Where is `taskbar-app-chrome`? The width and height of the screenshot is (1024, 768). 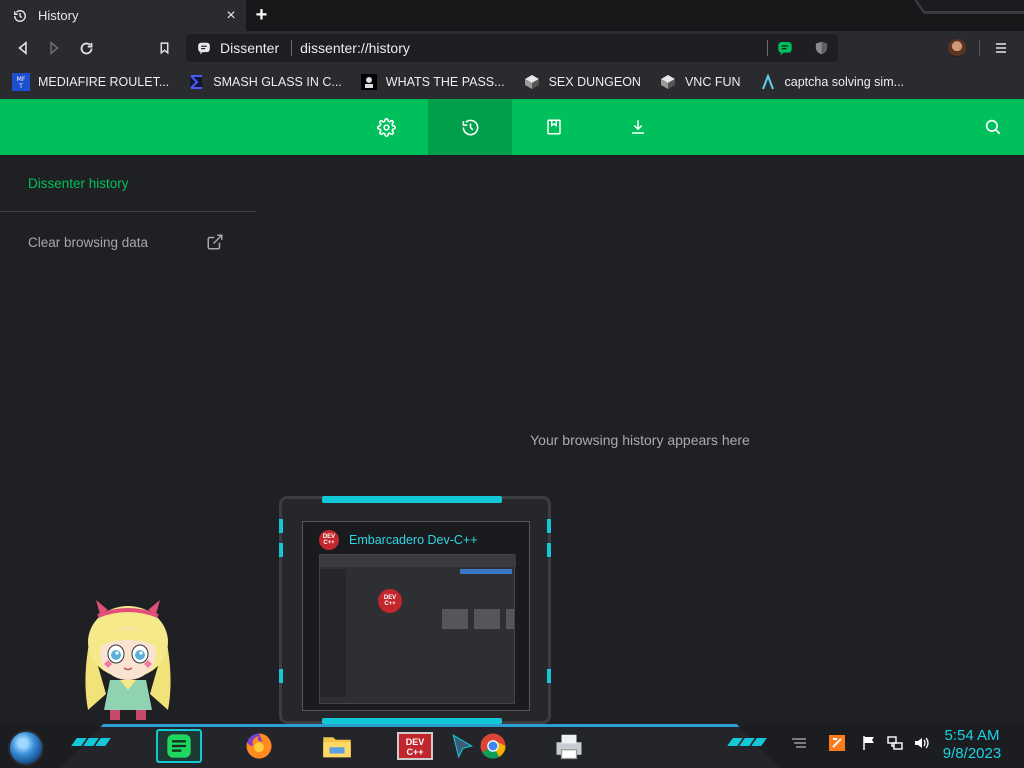 taskbar-app-chrome is located at coordinates (493, 746).